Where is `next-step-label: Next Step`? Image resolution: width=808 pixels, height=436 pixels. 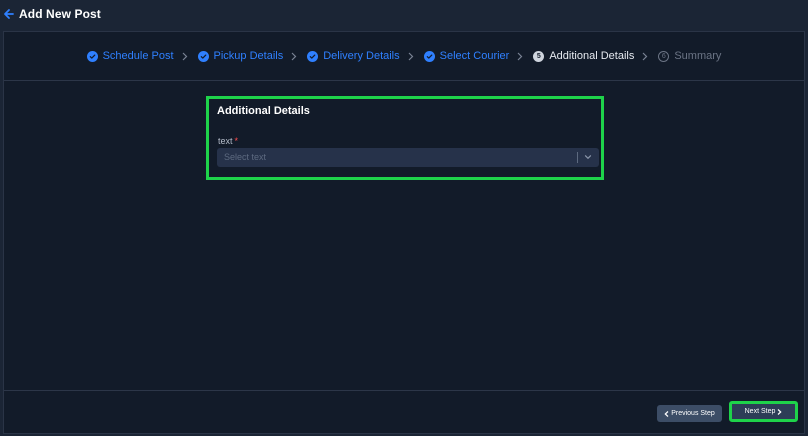 next-step-label: Next Step is located at coordinates (760, 411).